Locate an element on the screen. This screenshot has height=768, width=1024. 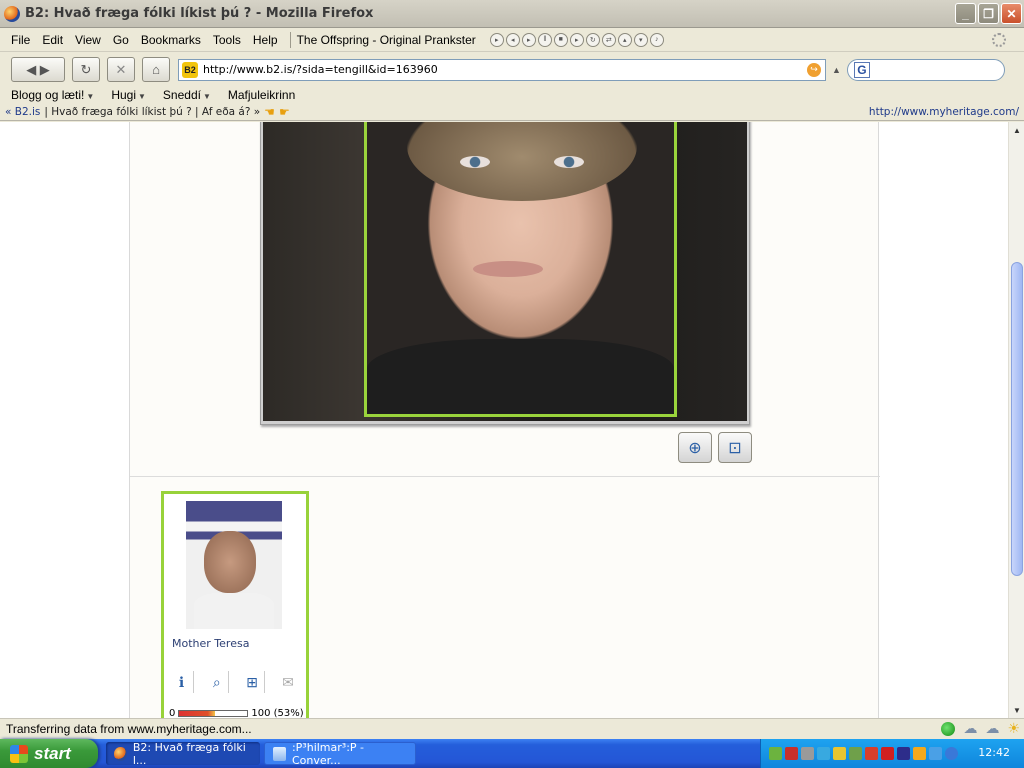
celebrity-body is located at coordinates (234, 611).